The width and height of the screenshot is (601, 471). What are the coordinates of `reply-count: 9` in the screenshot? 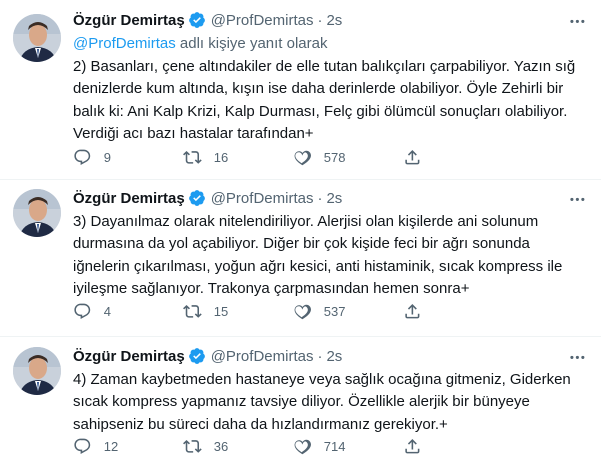 It's located at (107, 157).